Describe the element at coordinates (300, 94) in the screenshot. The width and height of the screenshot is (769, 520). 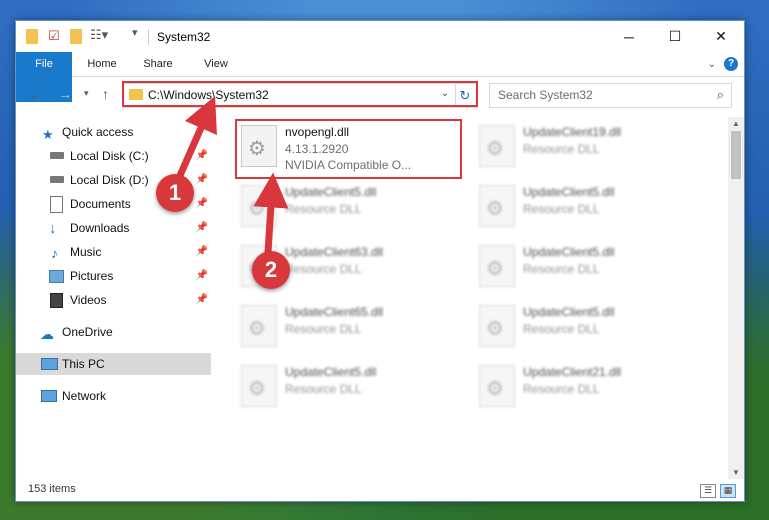
I see `address-highlight` at that location.